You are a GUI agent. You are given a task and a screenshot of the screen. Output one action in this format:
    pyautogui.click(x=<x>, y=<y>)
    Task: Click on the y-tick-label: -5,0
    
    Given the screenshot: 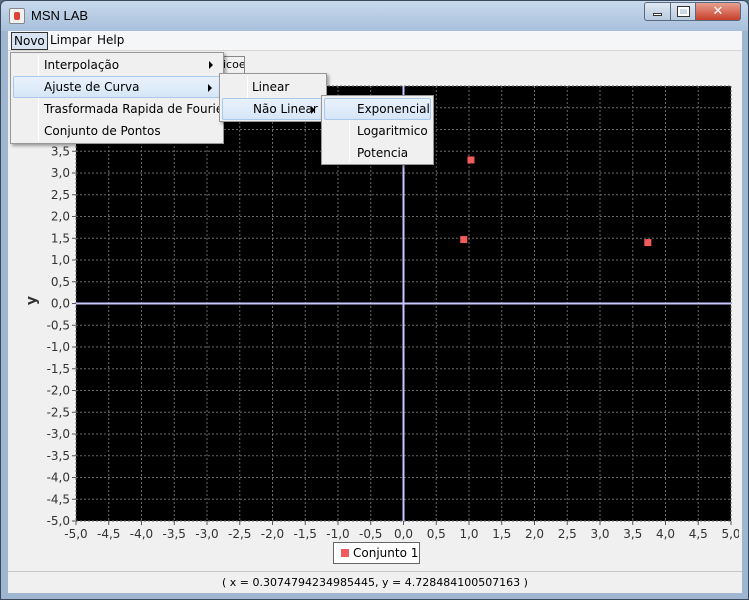 What is the action you would take?
    pyautogui.click(x=58, y=521)
    